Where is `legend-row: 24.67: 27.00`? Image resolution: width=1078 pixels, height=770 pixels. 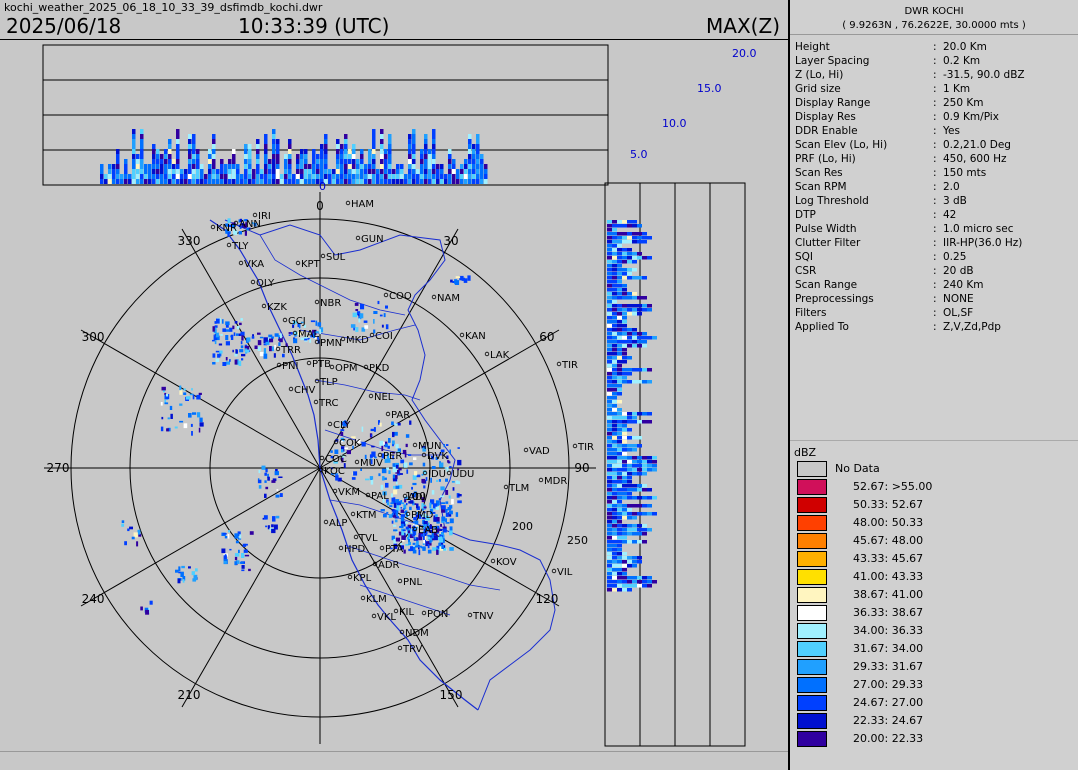
legend-row: 24.67: 27.00 is located at coordinates (932, 703).